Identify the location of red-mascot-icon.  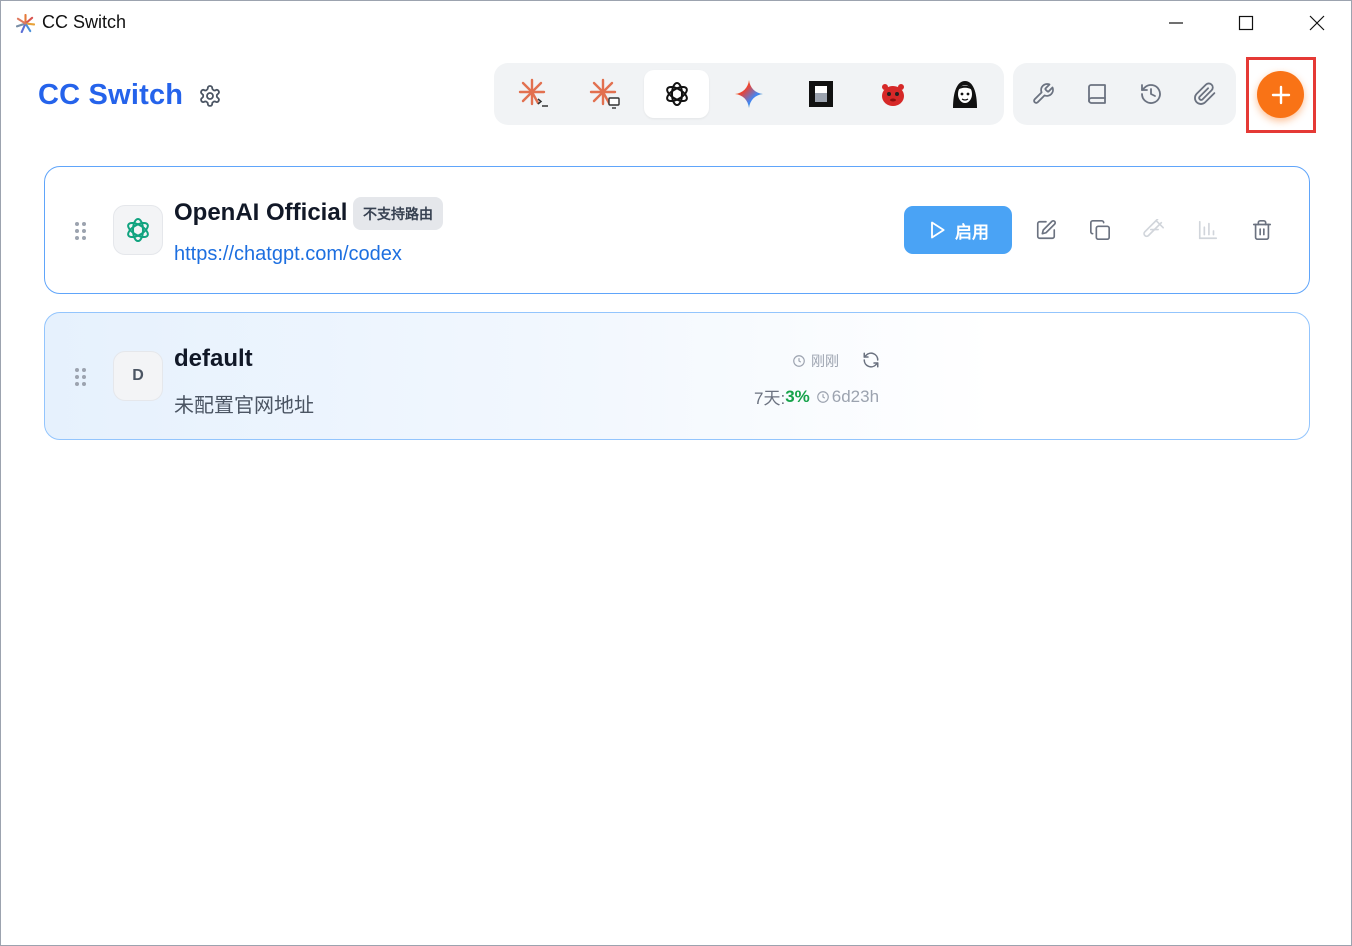
(892, 95).